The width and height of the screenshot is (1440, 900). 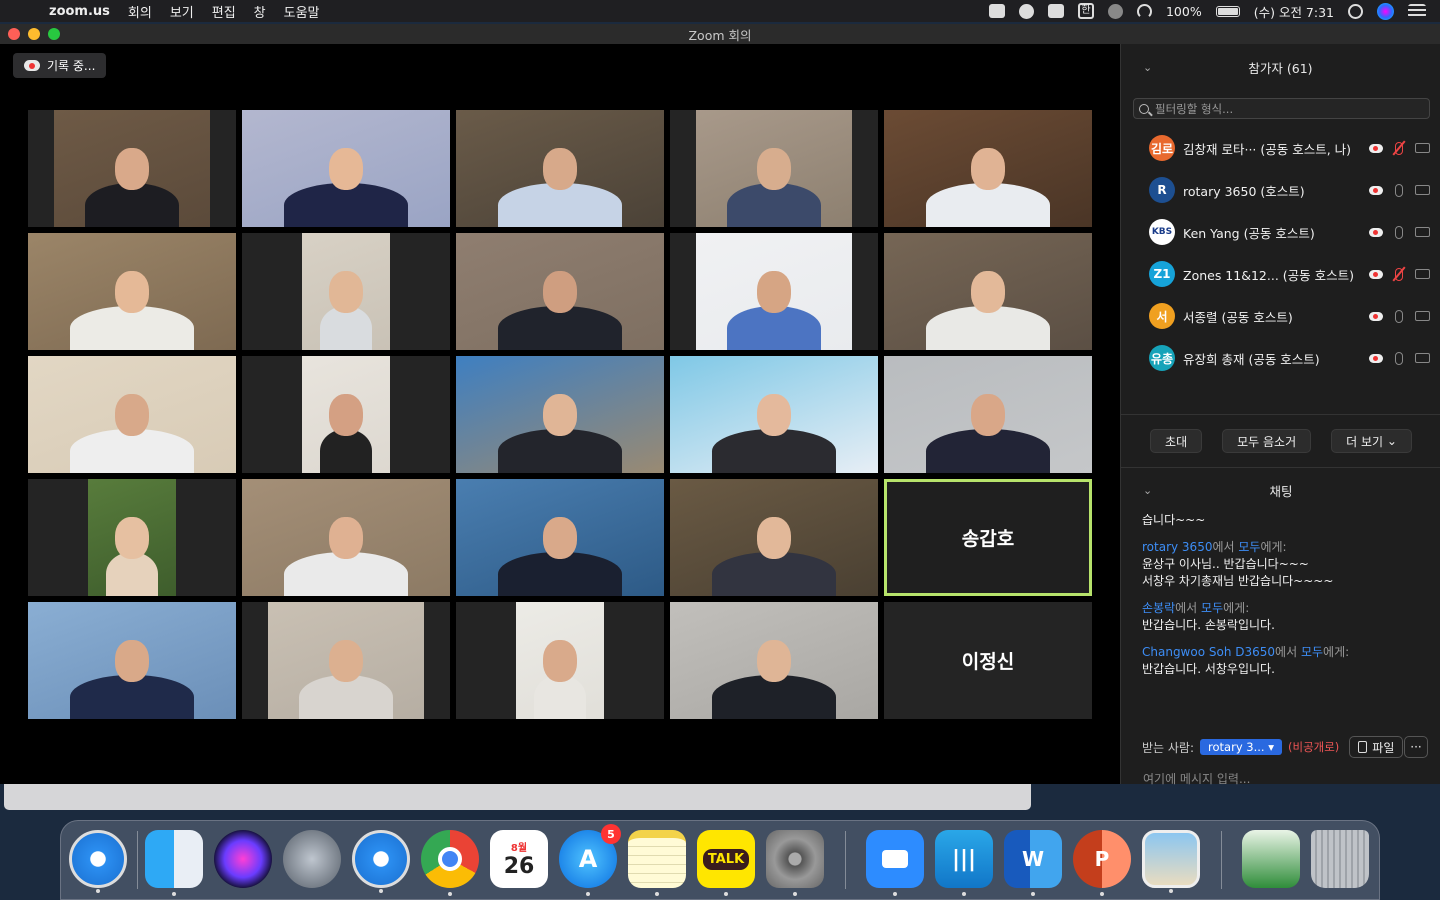 What do you see at coordinates (14, 34) in the screenshot?
I see `close-window-button` at bounding box center [14, 34].